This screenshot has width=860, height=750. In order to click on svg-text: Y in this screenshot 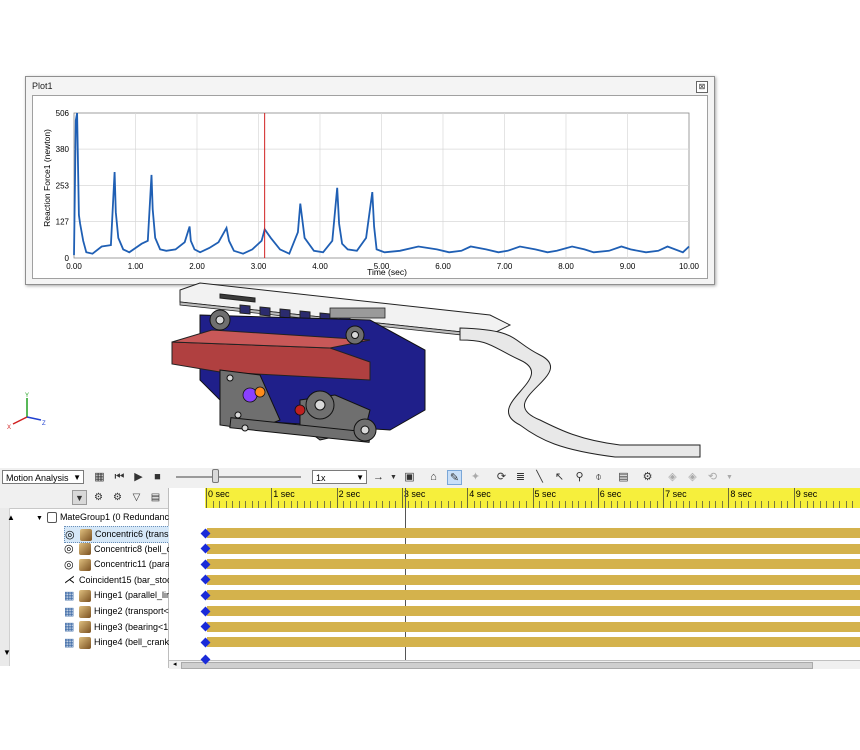, I will do `click(27, 396)`.